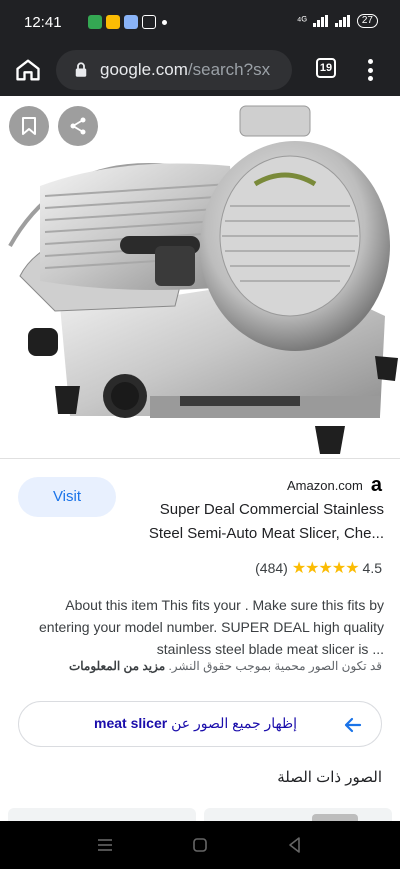 This screenshot has height=869, width=400. What do you see at coordinates (325, 568) in the screenshot?
I see `star-rating-icon: ★★★★★` at bounding box center [325, 568].